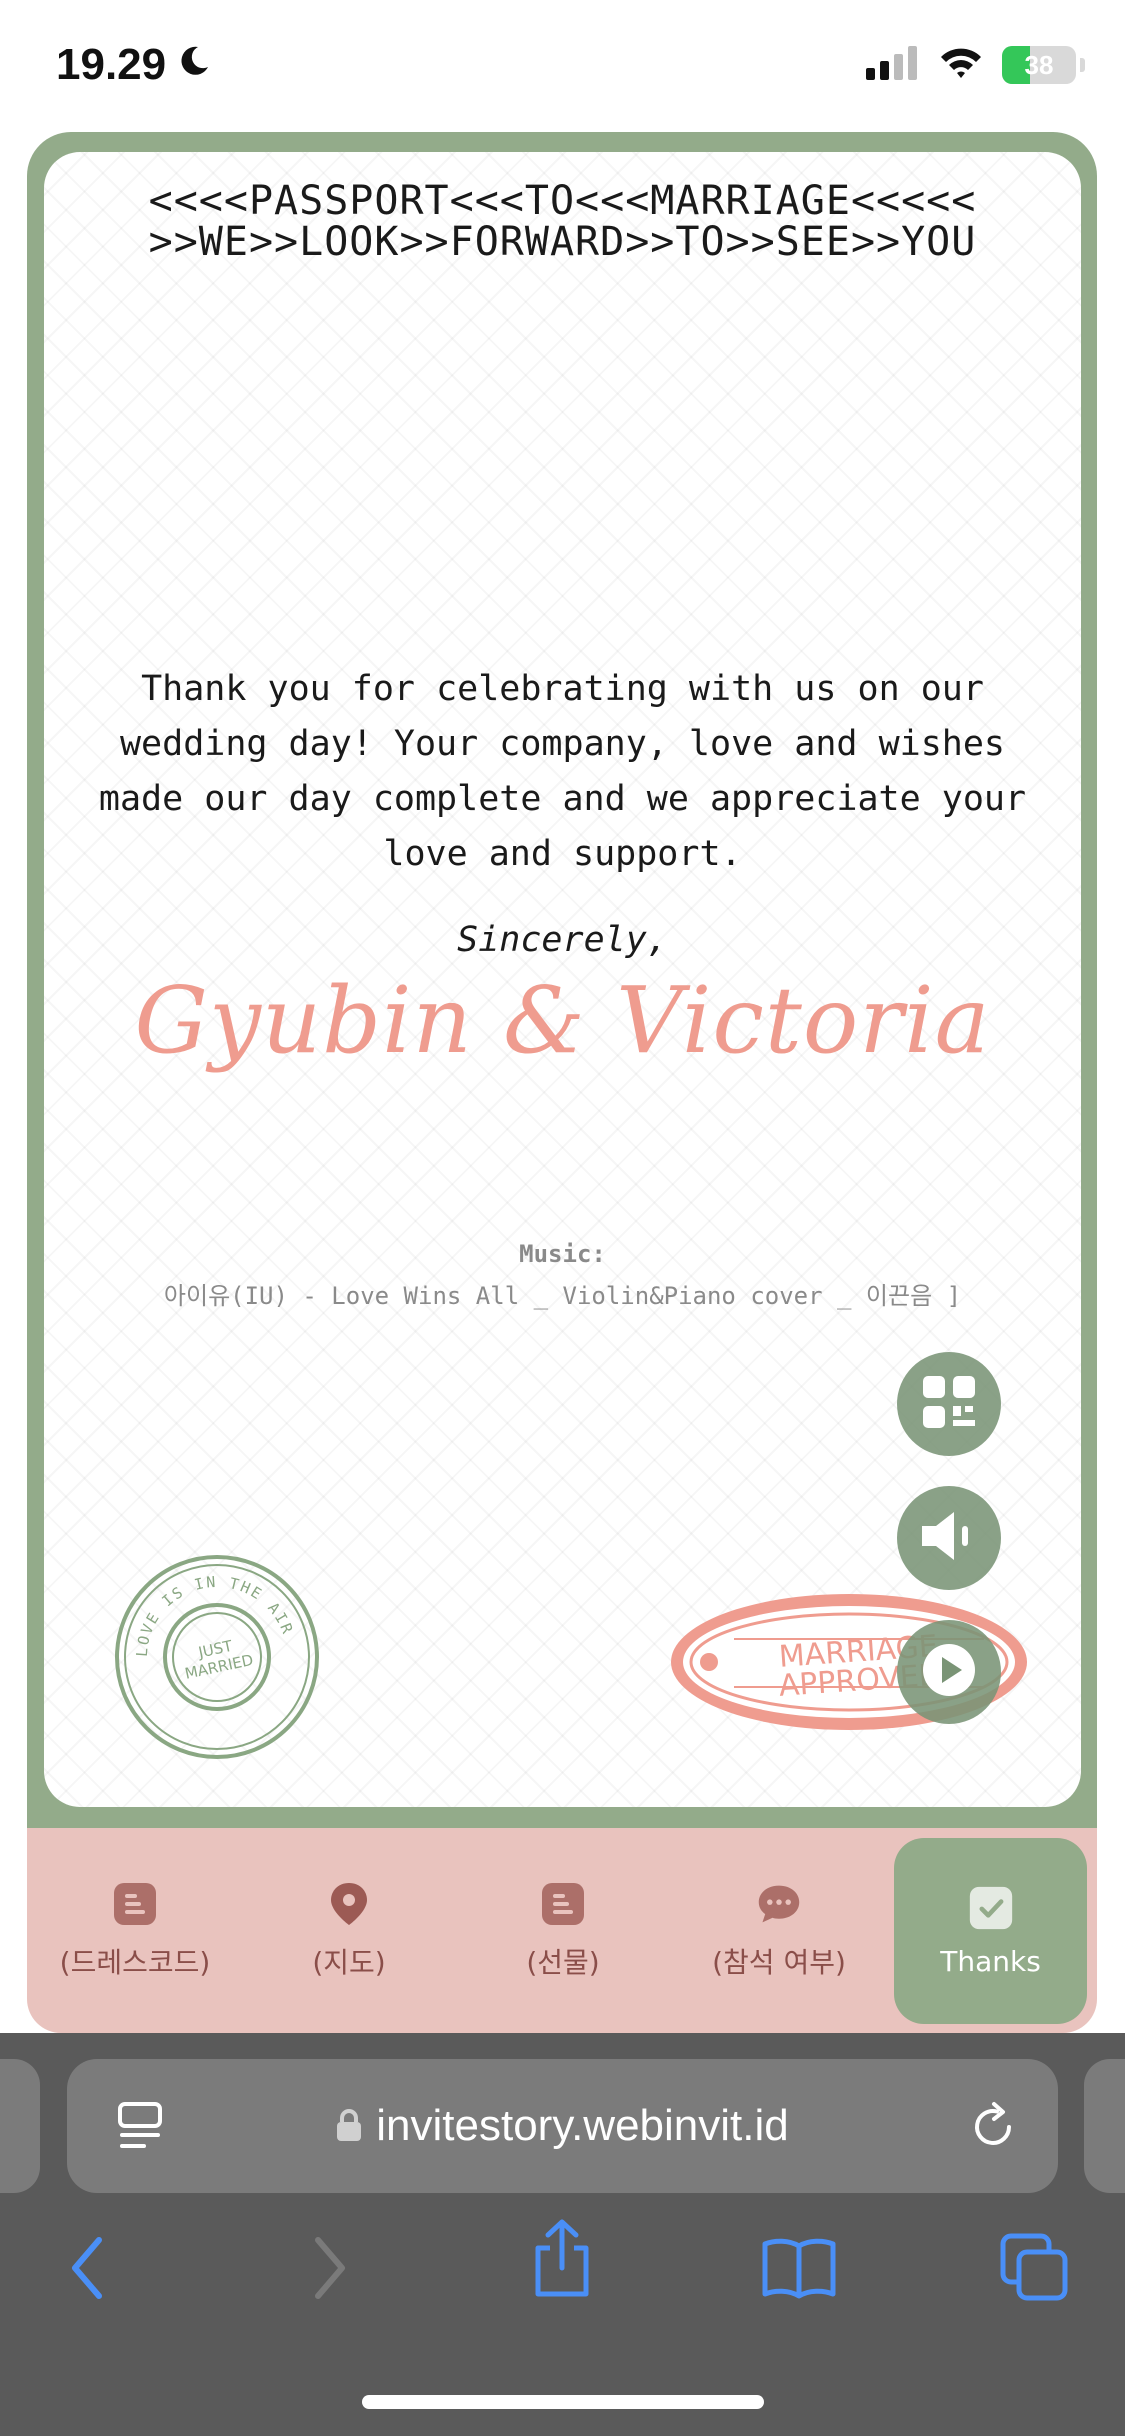 This screenshot has height=2436, width=1125. What do you see at coordinates (990, 1961) in the screenshot?
I see `tab-thanks-label: Thanks` at bounding box center [990, 1961].